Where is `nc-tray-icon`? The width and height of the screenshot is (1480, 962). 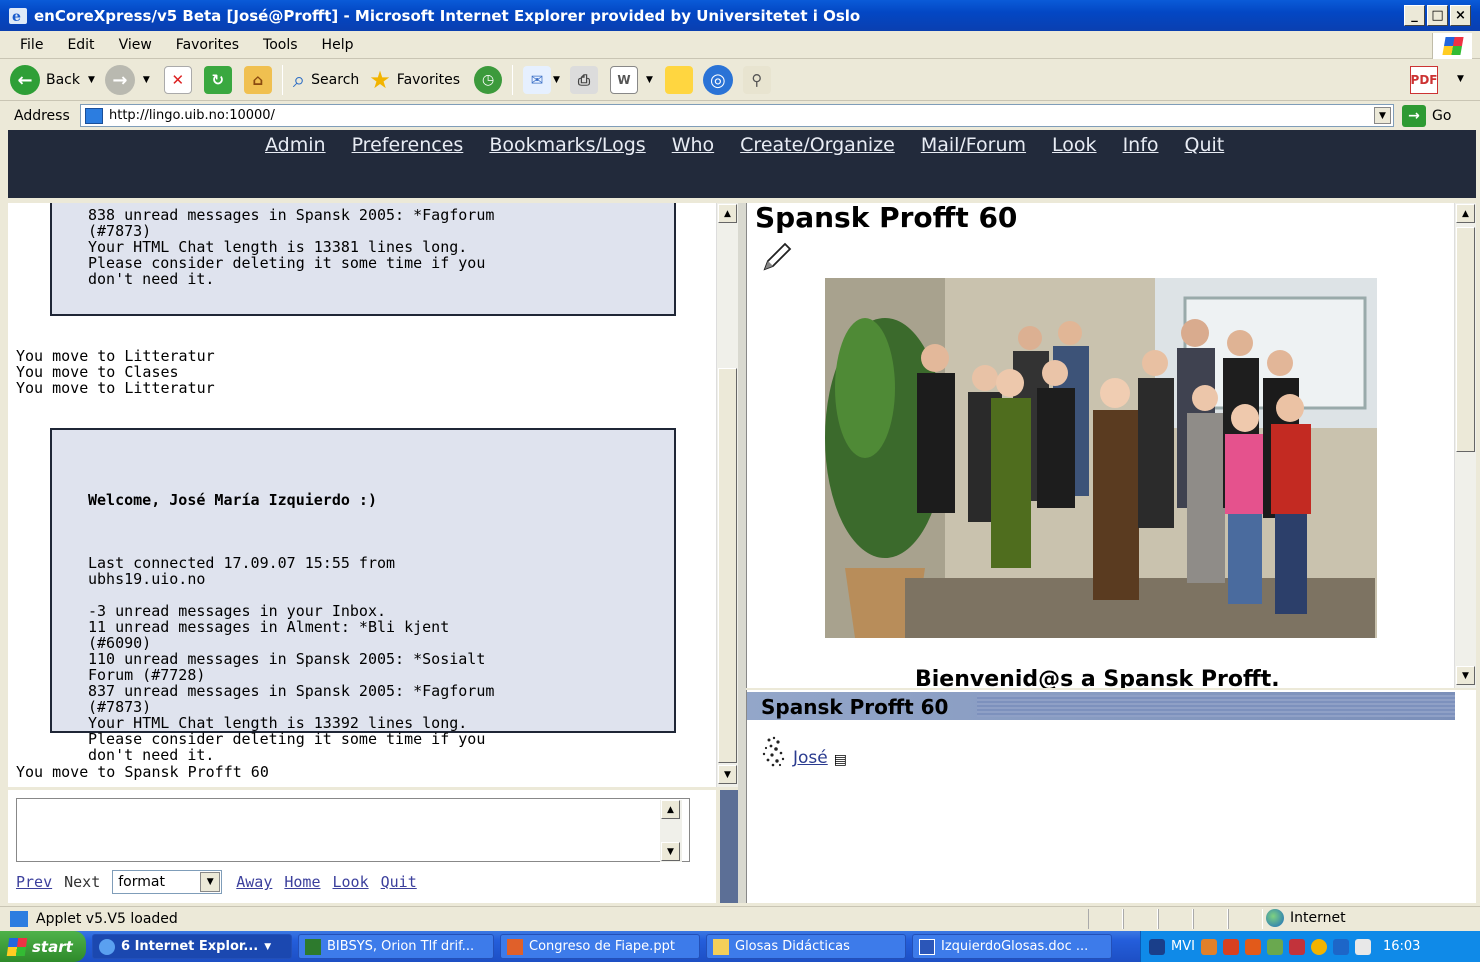
nc-tray-icon is located at coordinates (1157, 946).